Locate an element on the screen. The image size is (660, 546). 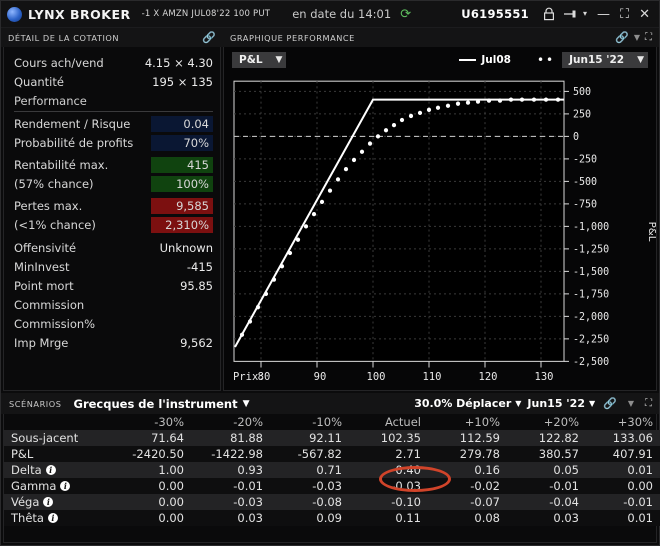
chart-date-dropdown: Jun15 '22 ▼ is located at coordinates (605, 60).